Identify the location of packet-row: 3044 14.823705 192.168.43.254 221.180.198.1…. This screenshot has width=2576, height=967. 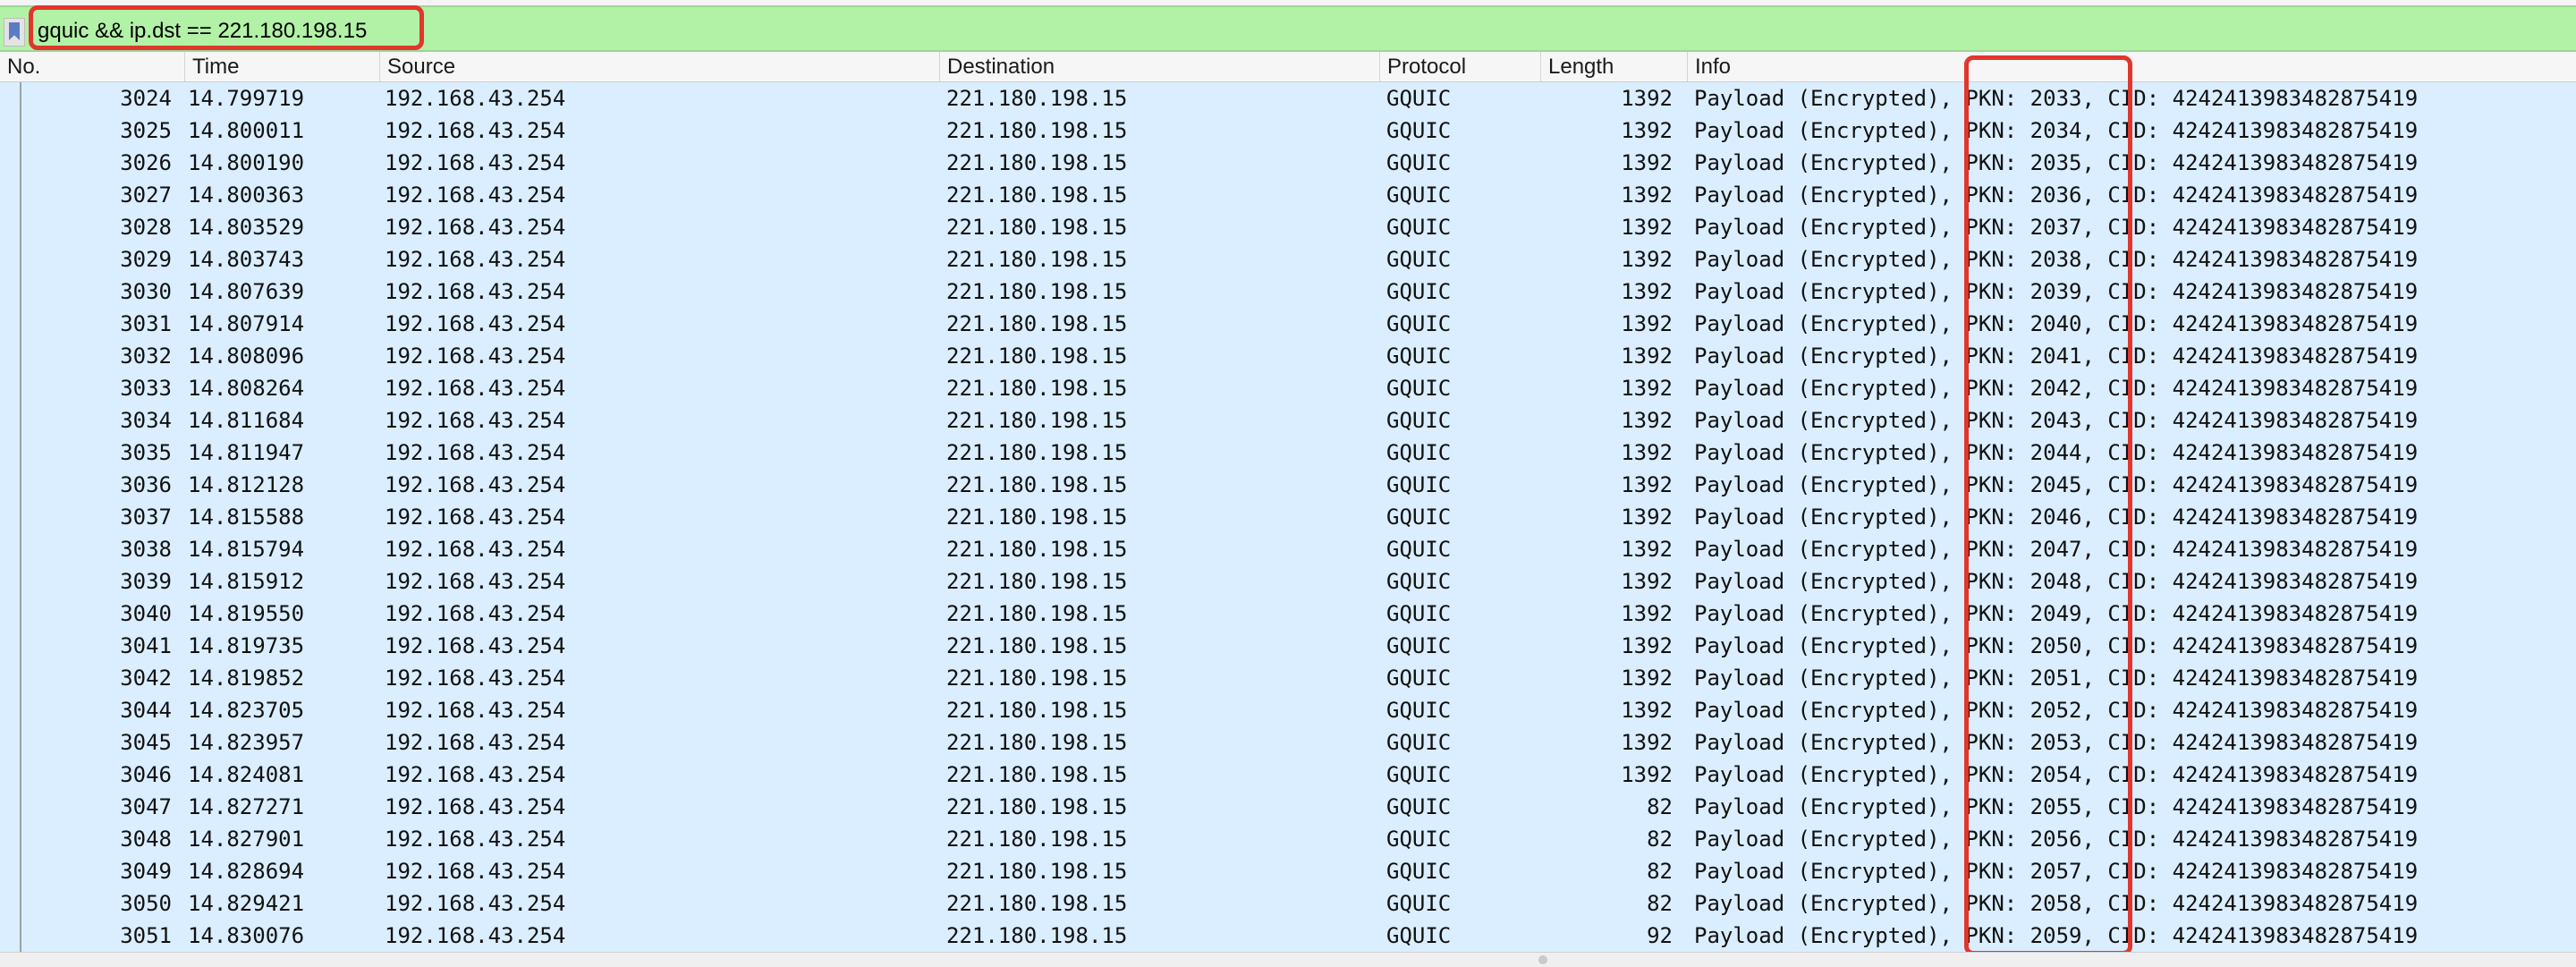
(1288, 710).